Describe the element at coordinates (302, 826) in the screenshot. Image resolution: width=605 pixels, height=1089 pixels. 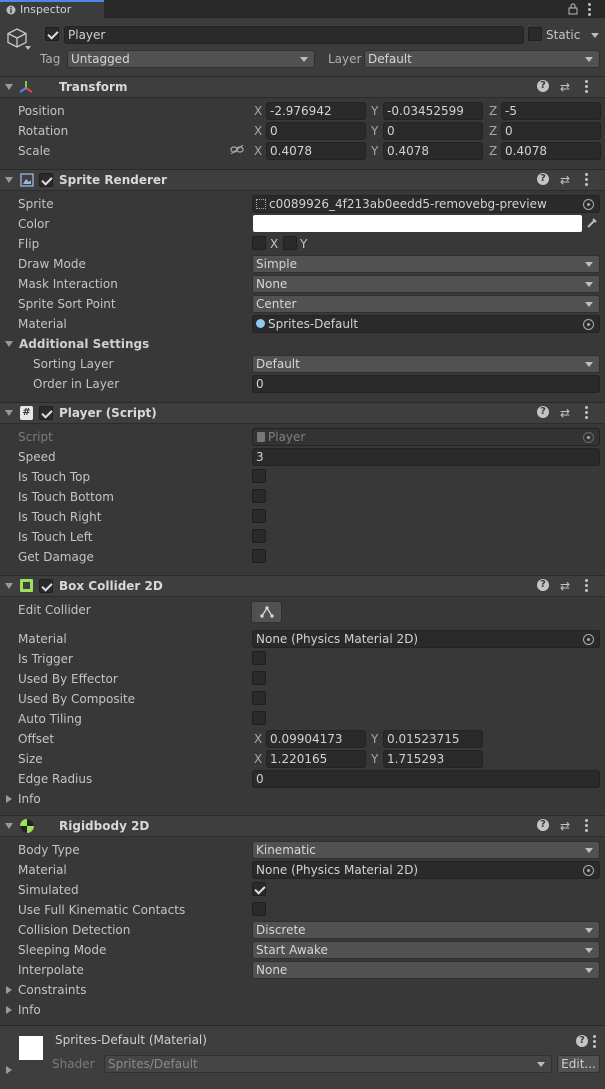
I see `rigidbody-header: Rigidbody 2D ? ⇄` at that location.